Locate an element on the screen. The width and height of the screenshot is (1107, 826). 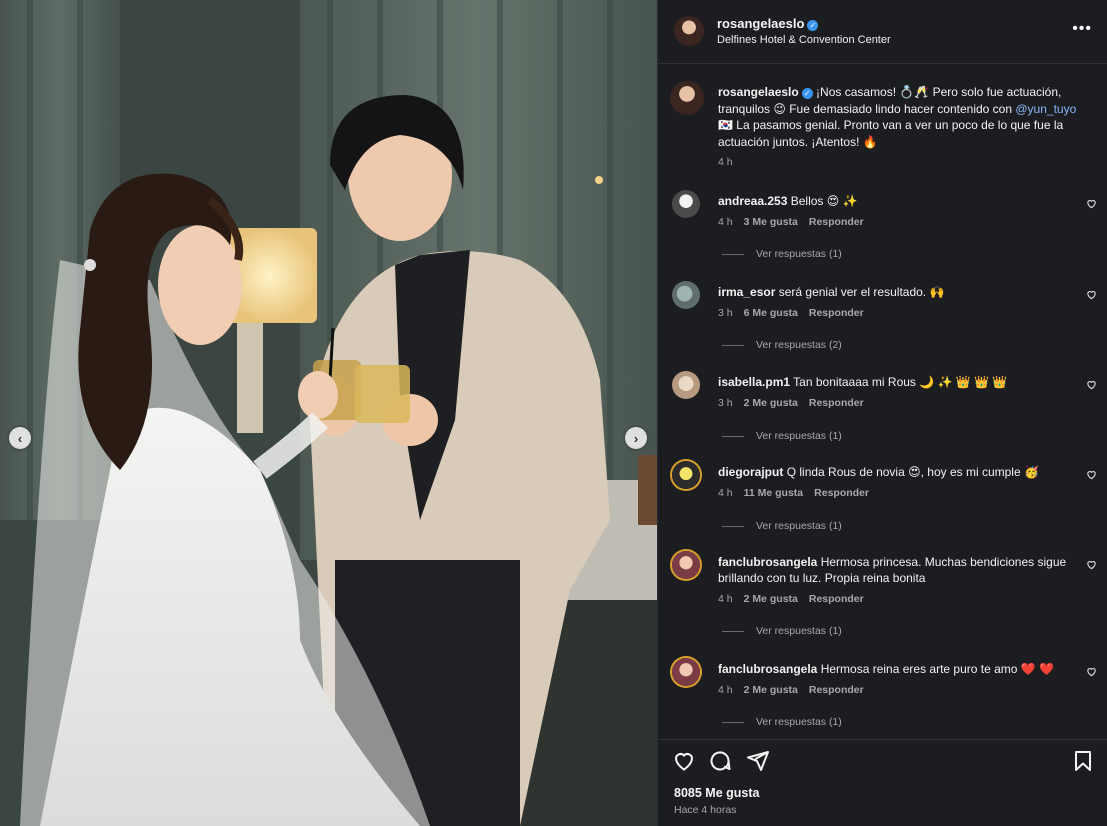
more-options-button: ••• is located at coordinates (1082, 29).